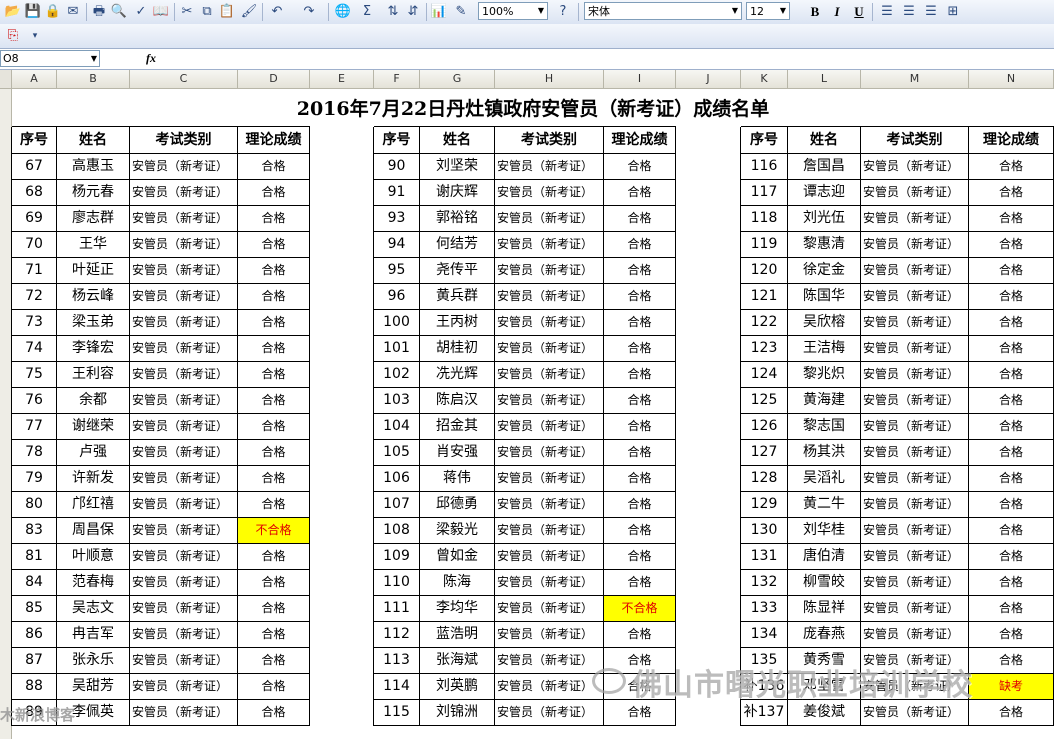 Image resolution: width=1054 pixels, height=739 pixels. Describe the element at coordinates (439, 12) in the screenshot. I see `chart-wizard-icon: 📊` at that location.